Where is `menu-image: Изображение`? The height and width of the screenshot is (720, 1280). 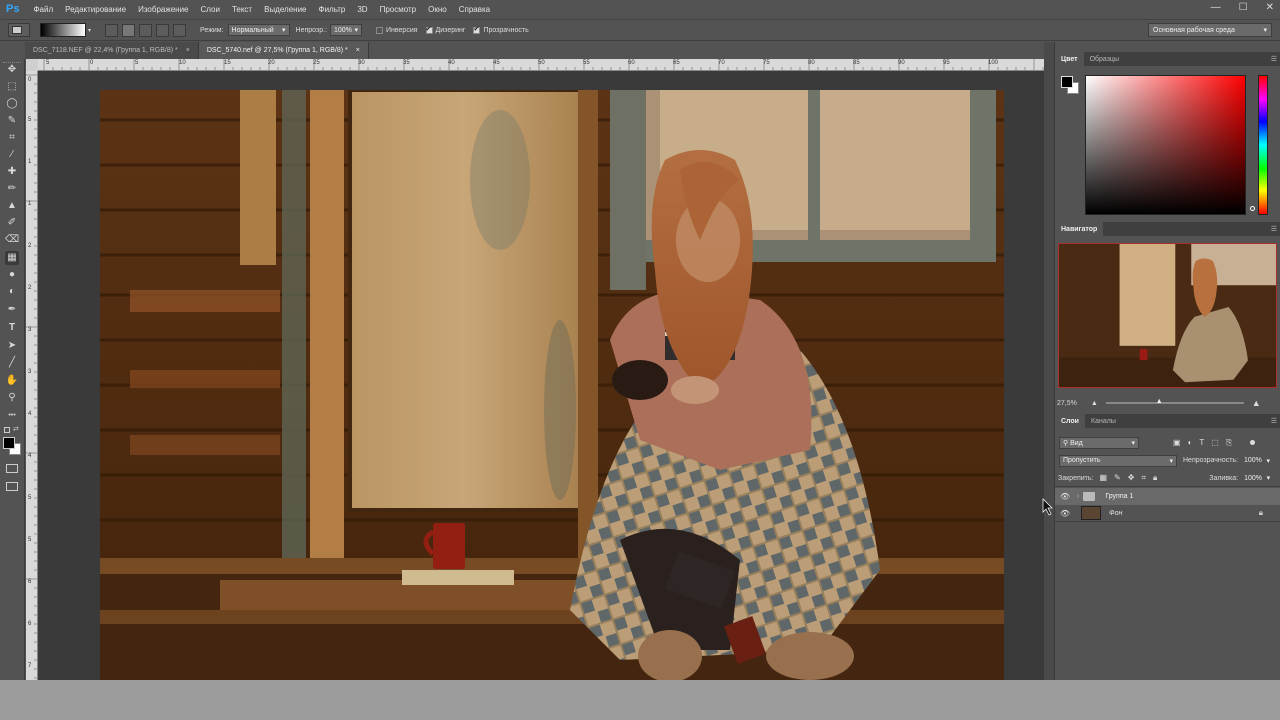 menu-image: Изображение is located at coordinates (163, 9).